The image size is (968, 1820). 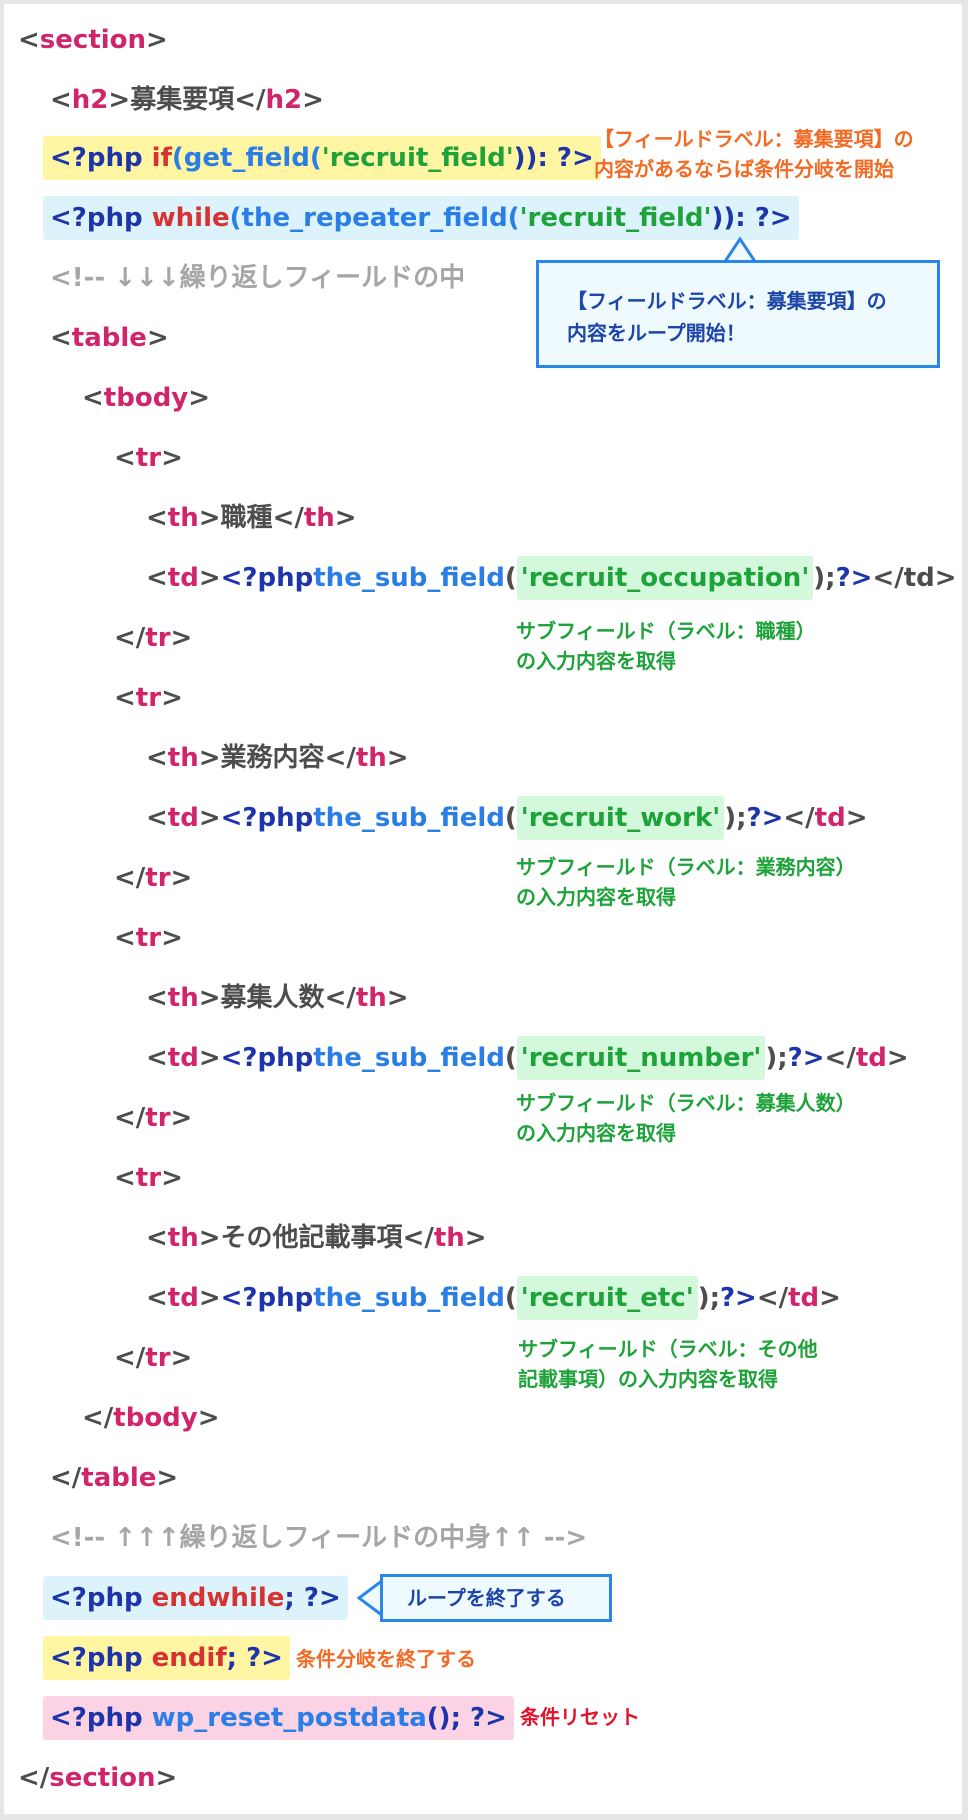 I want to click on code-line-php-if: <?php if(get_field('recruit_field')): ?>, so click(x=322, y=158).